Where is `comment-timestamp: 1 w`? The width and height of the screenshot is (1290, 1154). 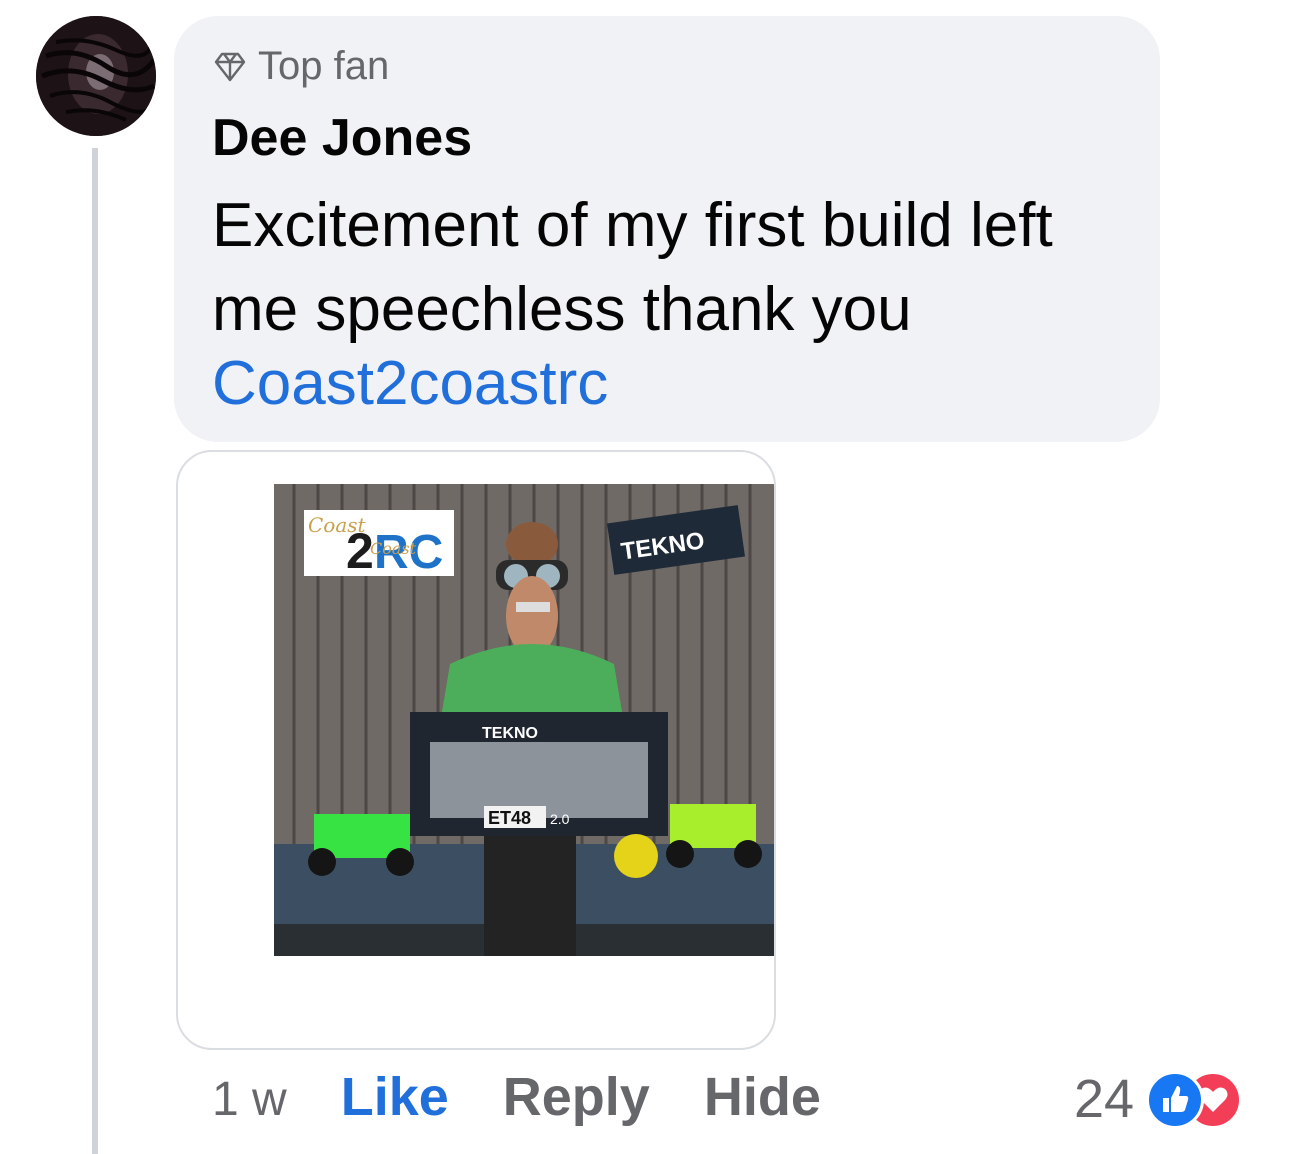 comment-timestamp: 1 w is located at coordinates (249, 1099).